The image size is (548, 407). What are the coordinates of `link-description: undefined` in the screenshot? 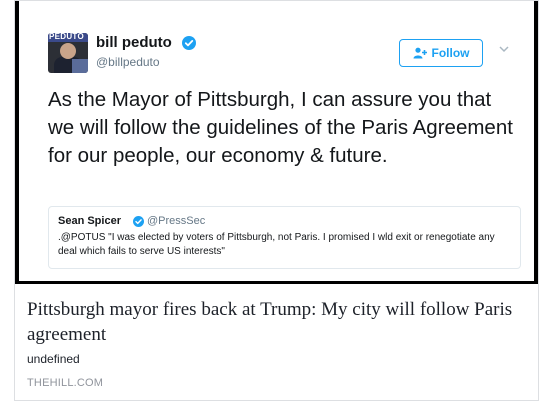 It's located at (53, 359).